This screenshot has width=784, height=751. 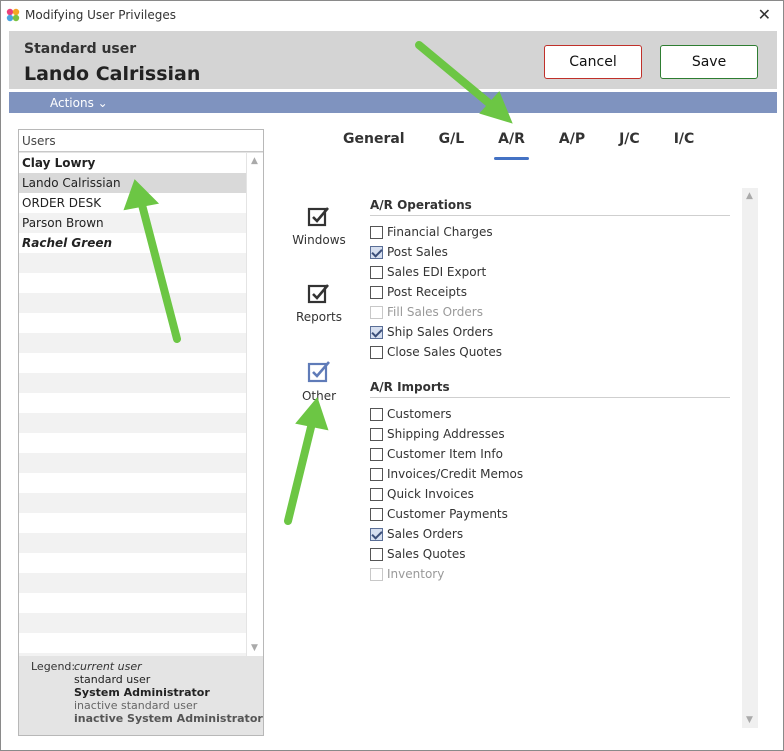 What do you see at coordinates (132, 183) in the screenshot?
I see `user-row: Lando Calrissian` at bounding box center [132, 183].